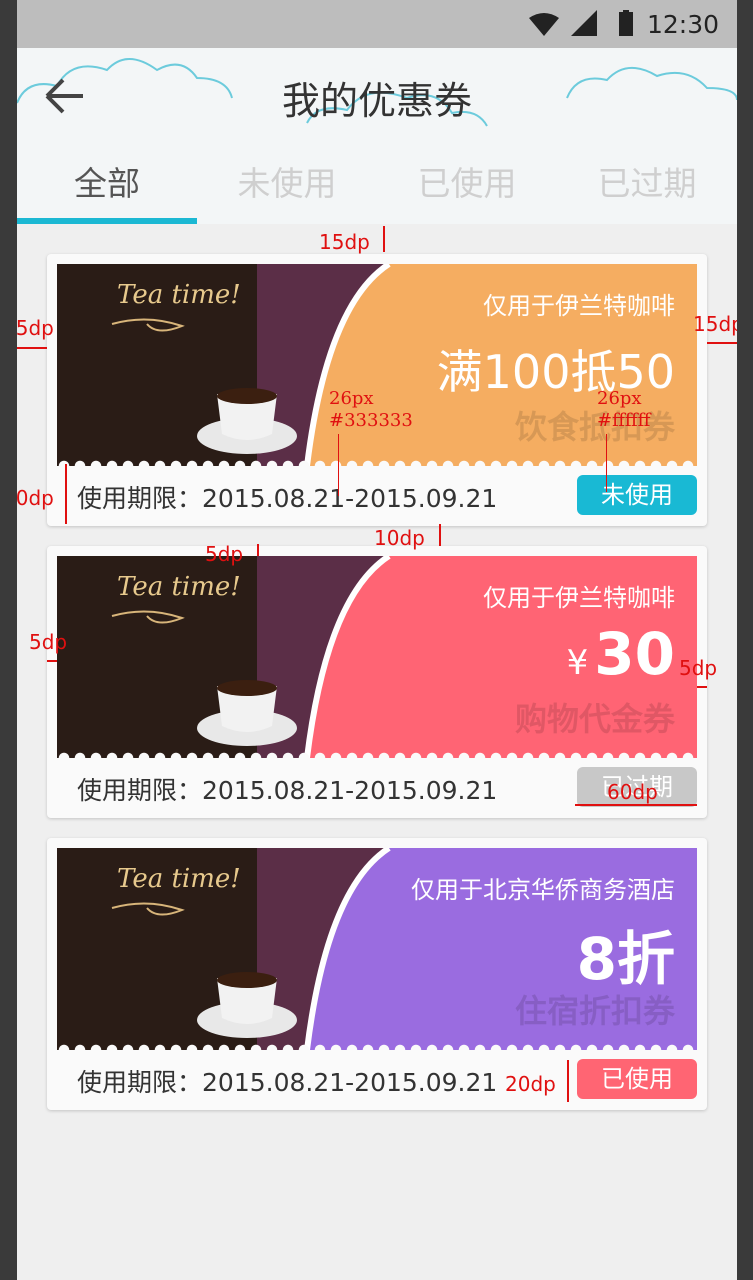  What do you see at coordinates (377, 136) in the screenshot?
I see `app-header: 我的优惠券 全部 未使用 已使用 已过期` at bounding box center [377, 136].